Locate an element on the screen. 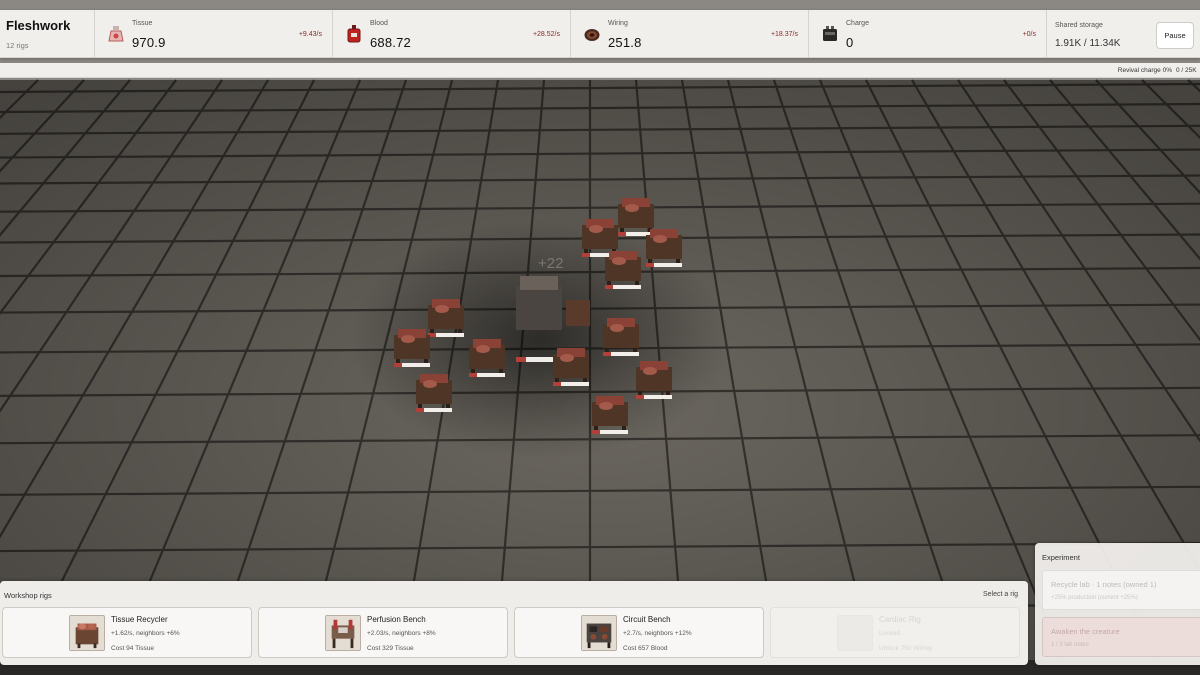 The image size is (1200, 675). rig-cost: Unlock 750 Wiring is located at coordinates (905, 648).